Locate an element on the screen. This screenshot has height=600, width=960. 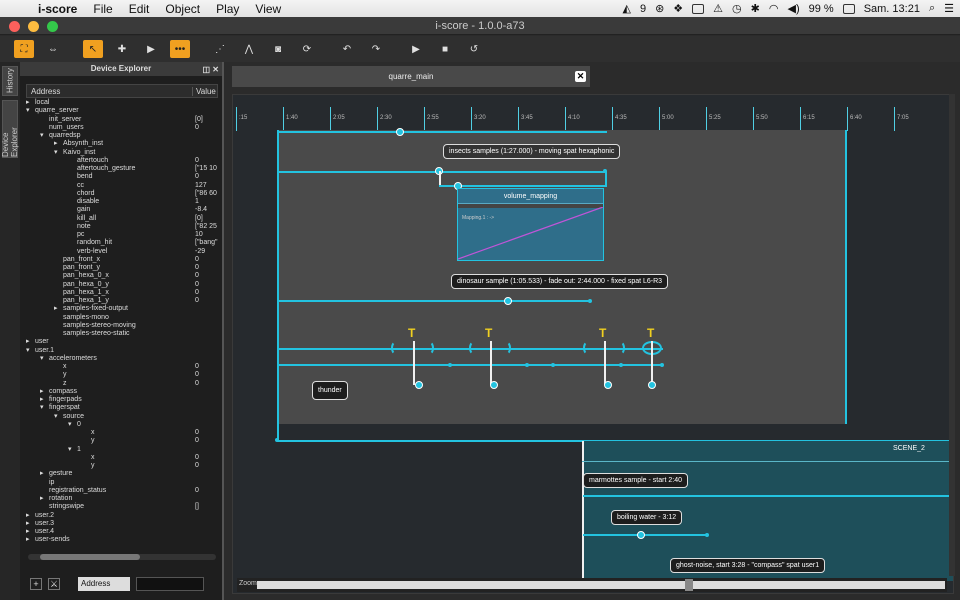
tree-row: ▸ user is located at coordinates (122, 342).